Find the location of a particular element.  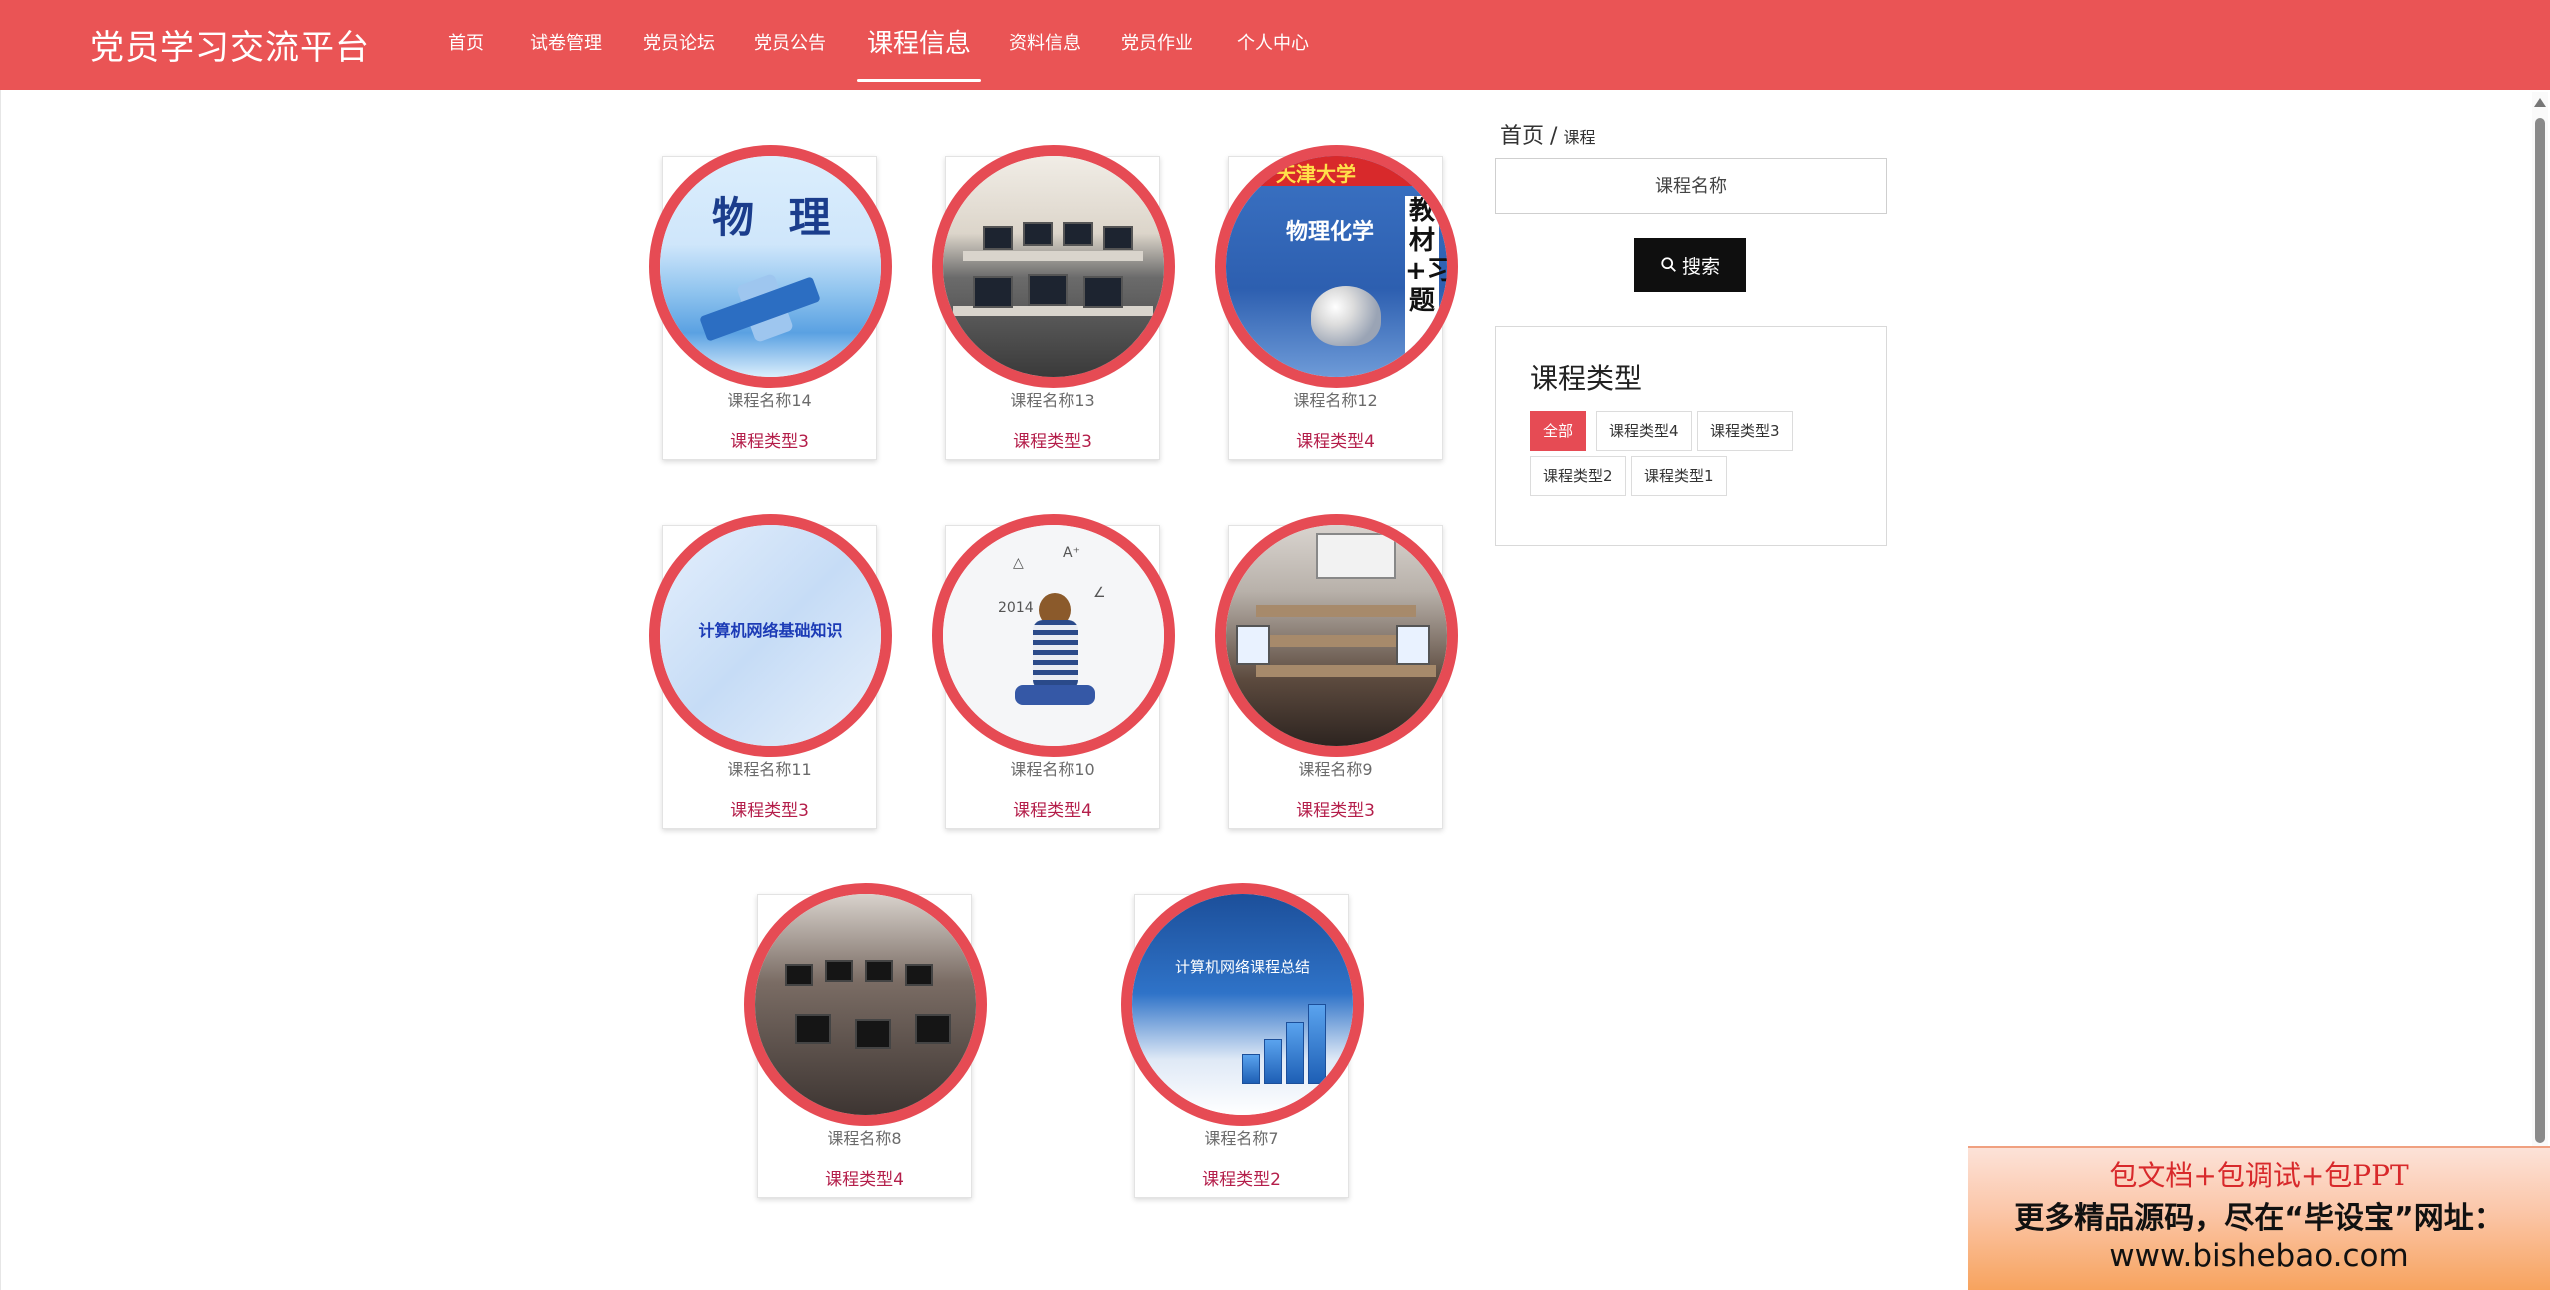

sketch-triangle: △ is located at coordinates (1018, 563).